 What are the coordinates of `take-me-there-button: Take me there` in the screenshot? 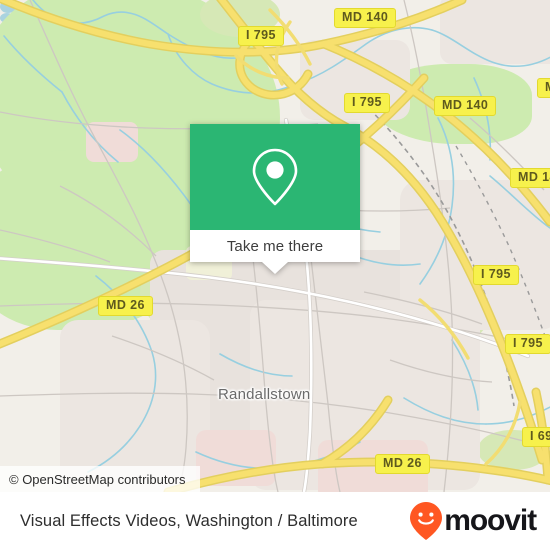 It's located at (275, 246).